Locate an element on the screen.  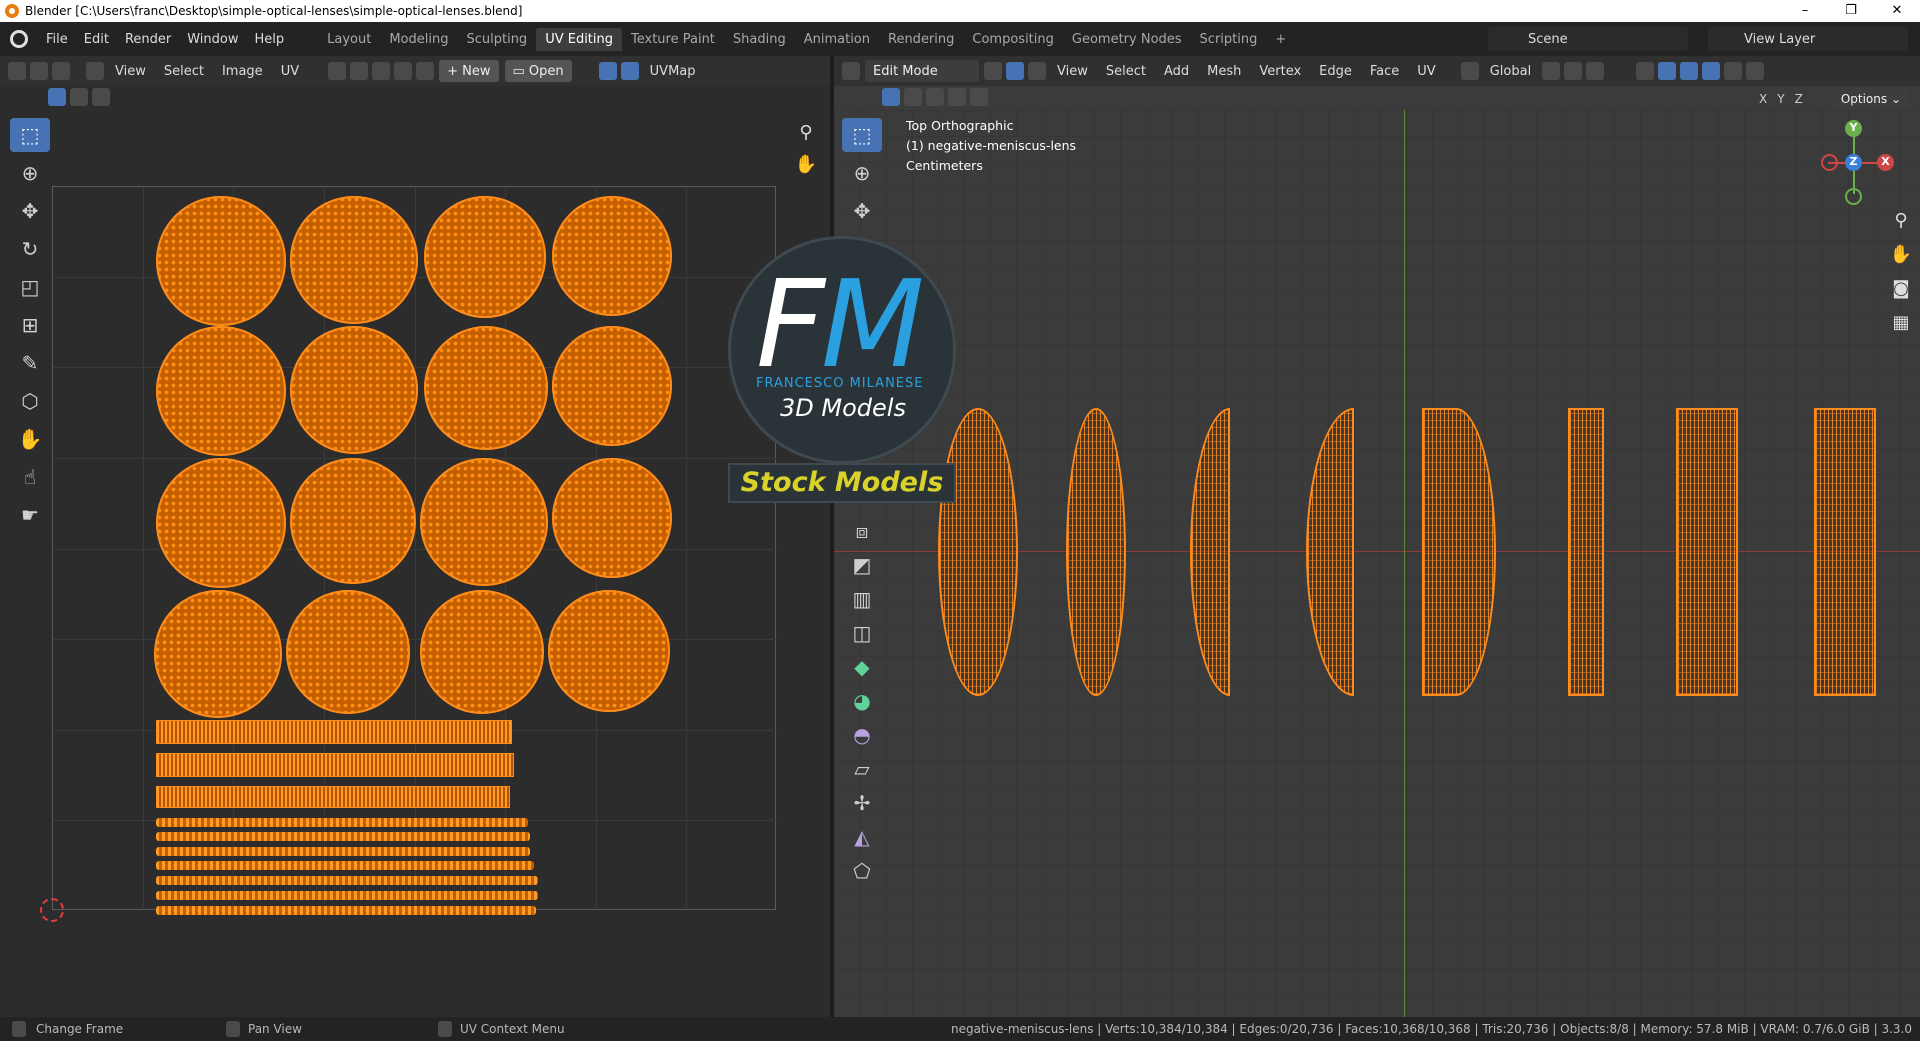
tab-compositing: Compositing is located at coordinates (1013, 39).